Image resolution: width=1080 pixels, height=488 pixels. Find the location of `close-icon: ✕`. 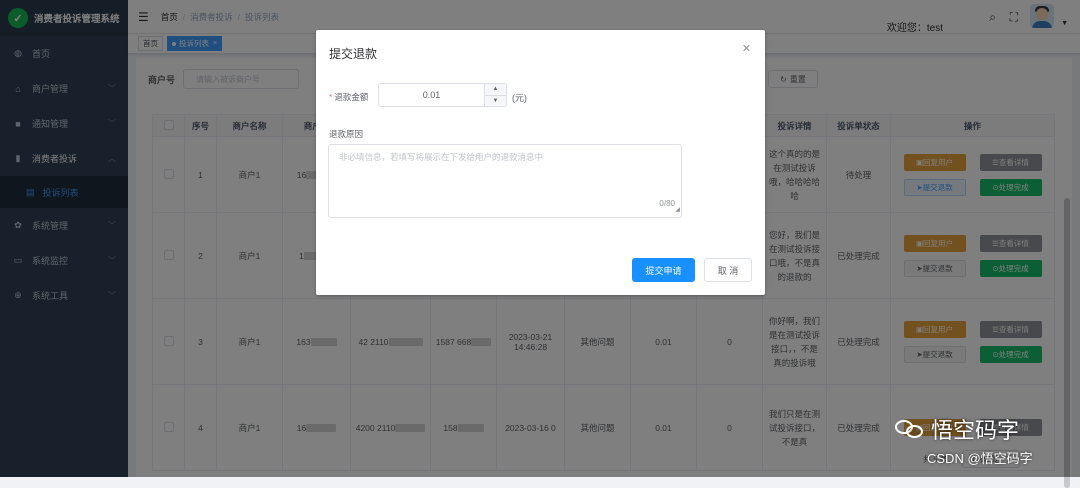

close-icon: ✕ is located at coordinates (746, 48).